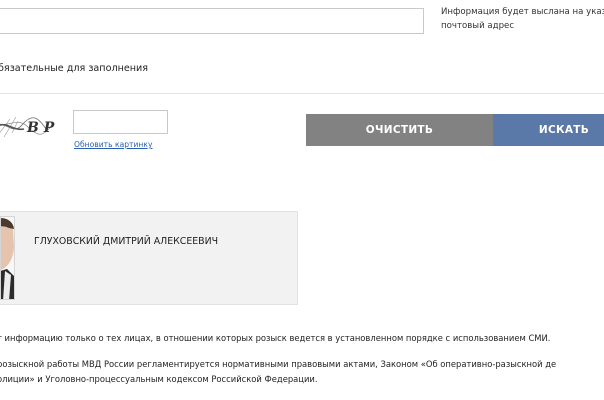 This screenshot has width=604, height=400. I want to click on refresh-captcha-link: Обновить картинку, so click(113, 144).